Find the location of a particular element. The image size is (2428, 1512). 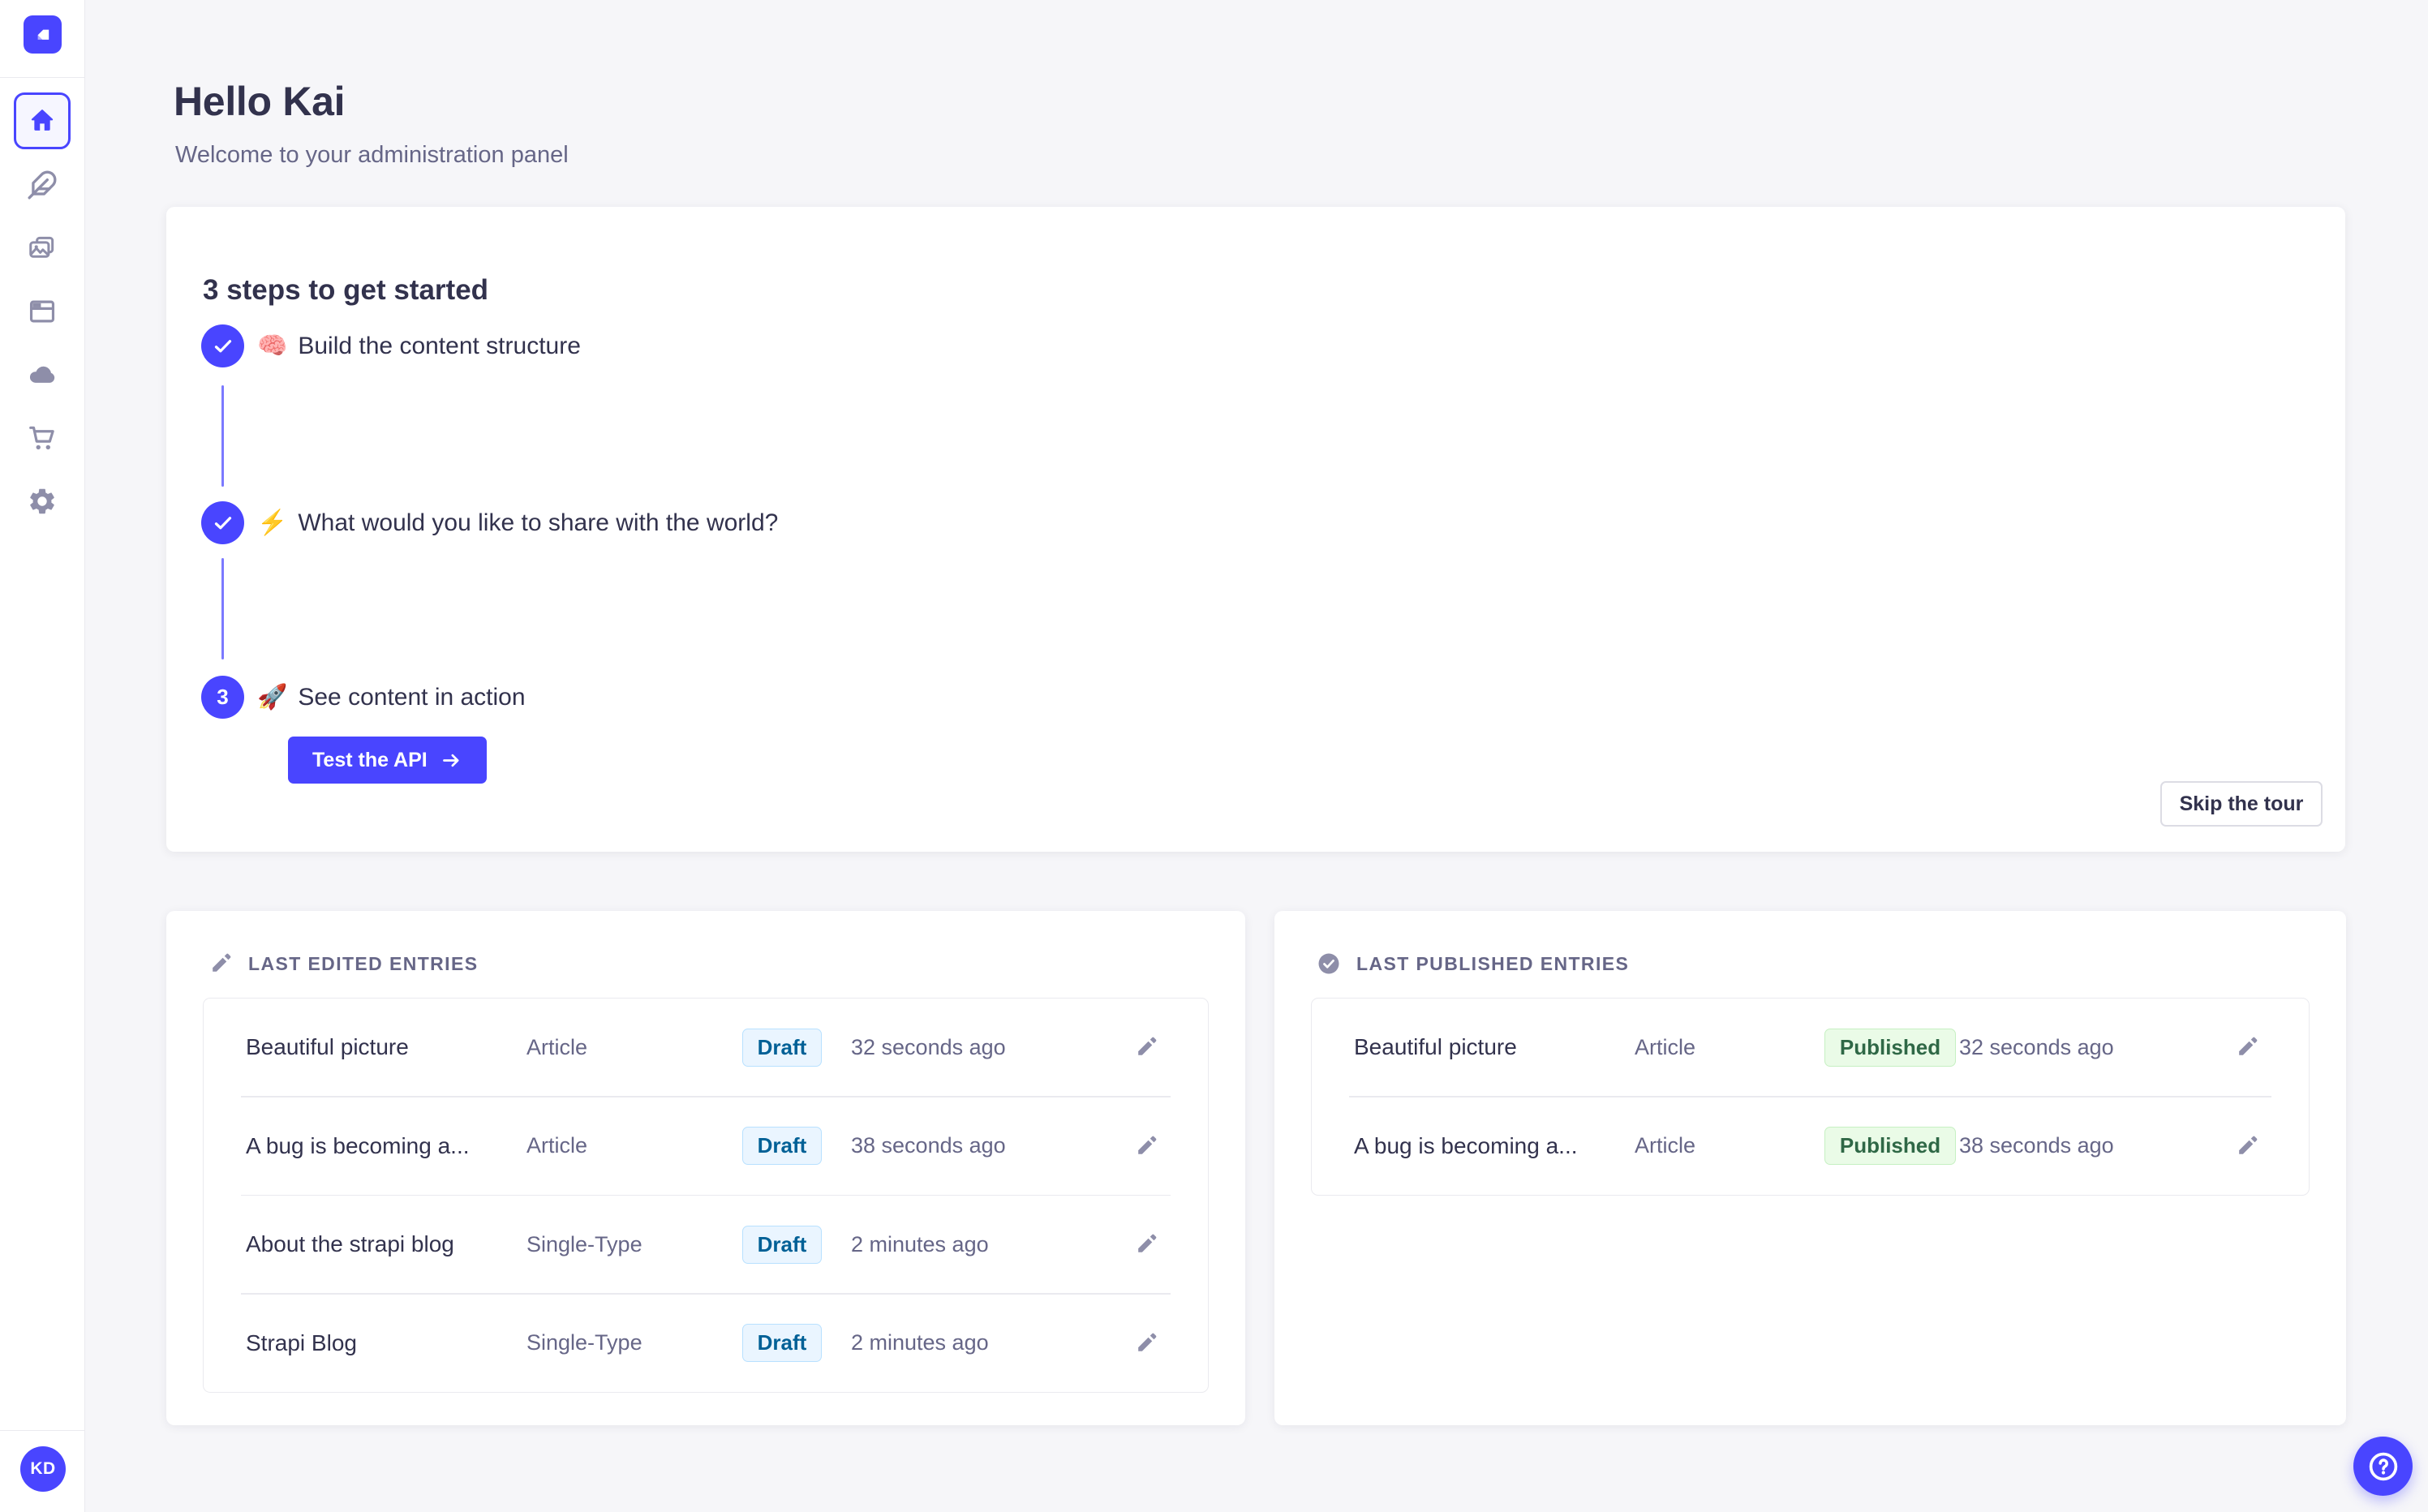

cloud-icon is located at coordinates (42, 374).